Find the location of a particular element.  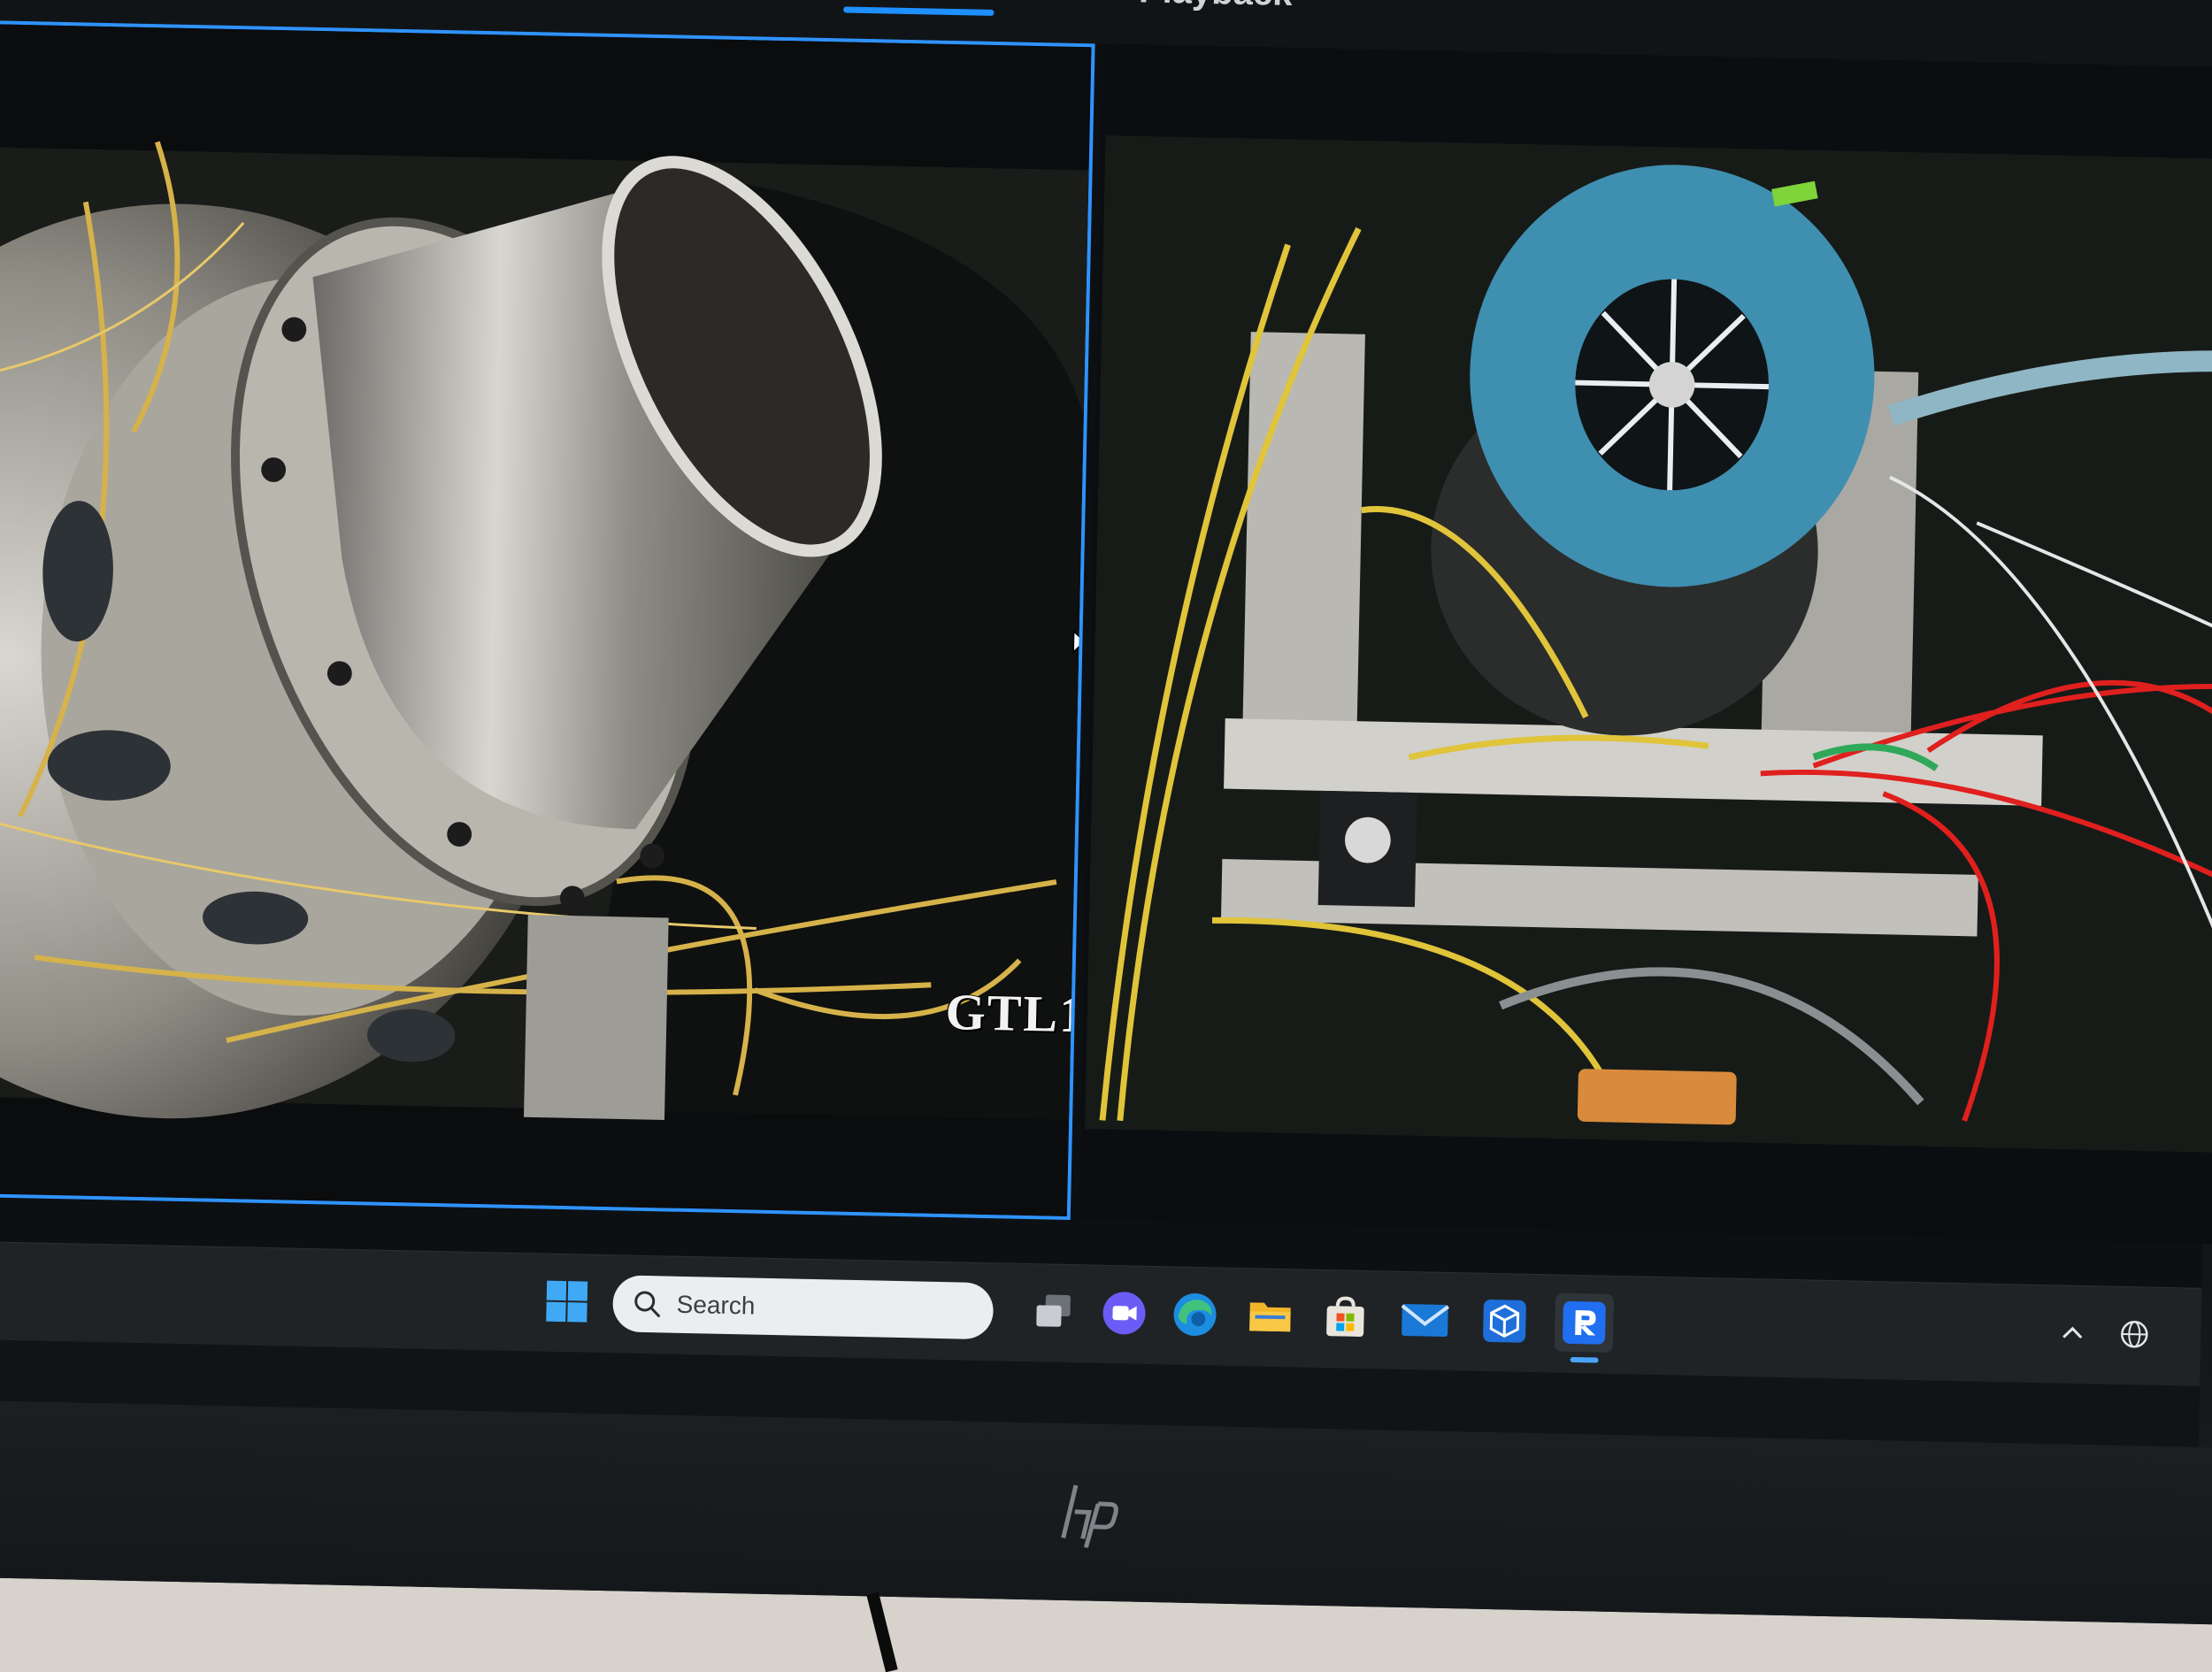

store-icon is located at coordinates (1346, 1317).